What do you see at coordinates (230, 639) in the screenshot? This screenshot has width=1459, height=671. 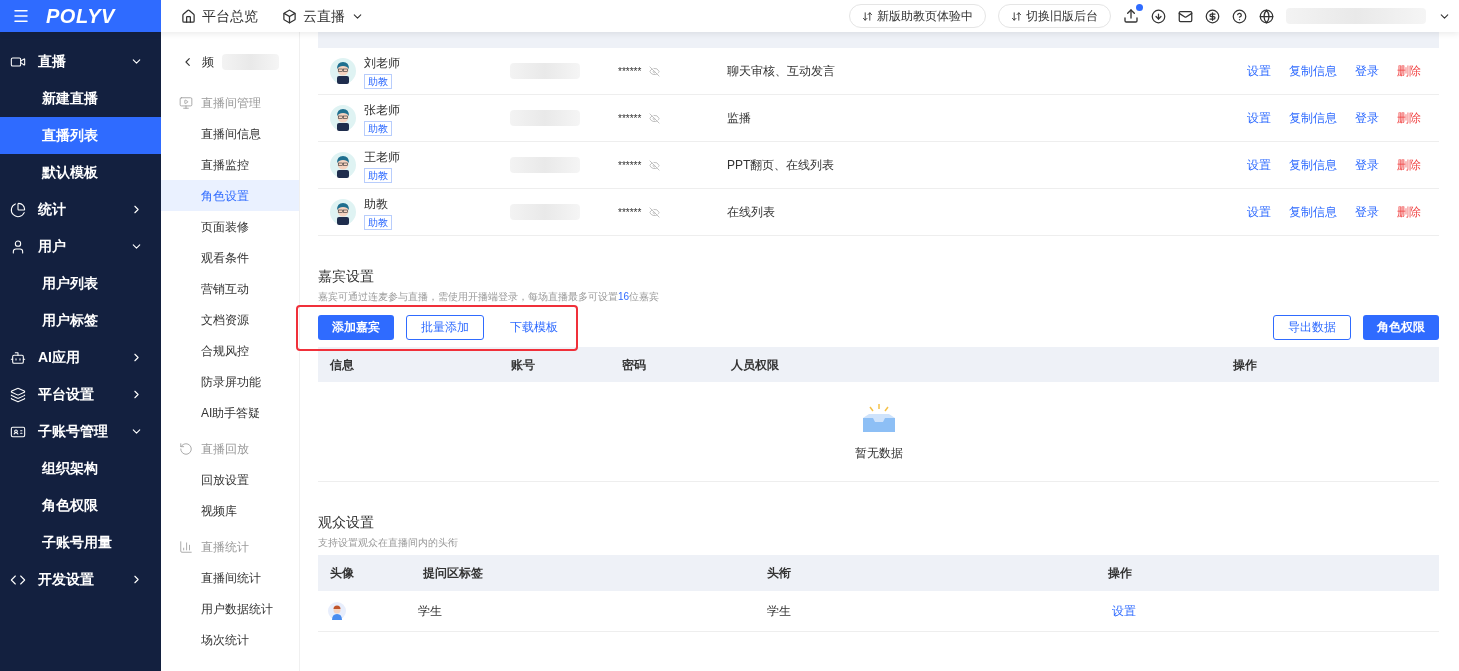 I see `channel-nav-item: 场次统计` at bounding box center [230, 639].